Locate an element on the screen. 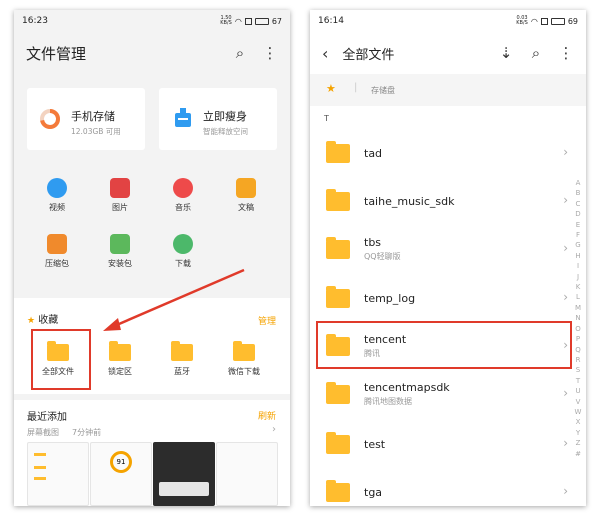 This screenshot has height=516, width=600. alphabet-letter: P is located at coordinates (578, 339).